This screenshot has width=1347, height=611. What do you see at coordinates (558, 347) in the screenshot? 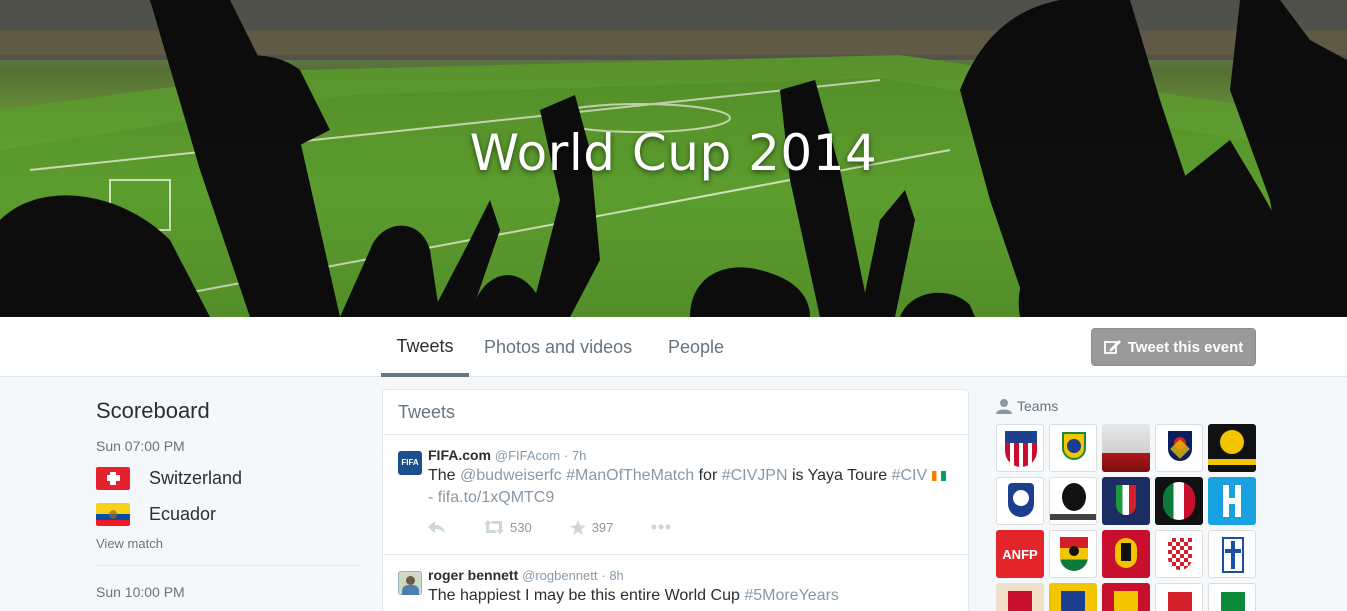
I see `tab-photos-and-videos: Photos and videos` at bounding box center [558, 347].